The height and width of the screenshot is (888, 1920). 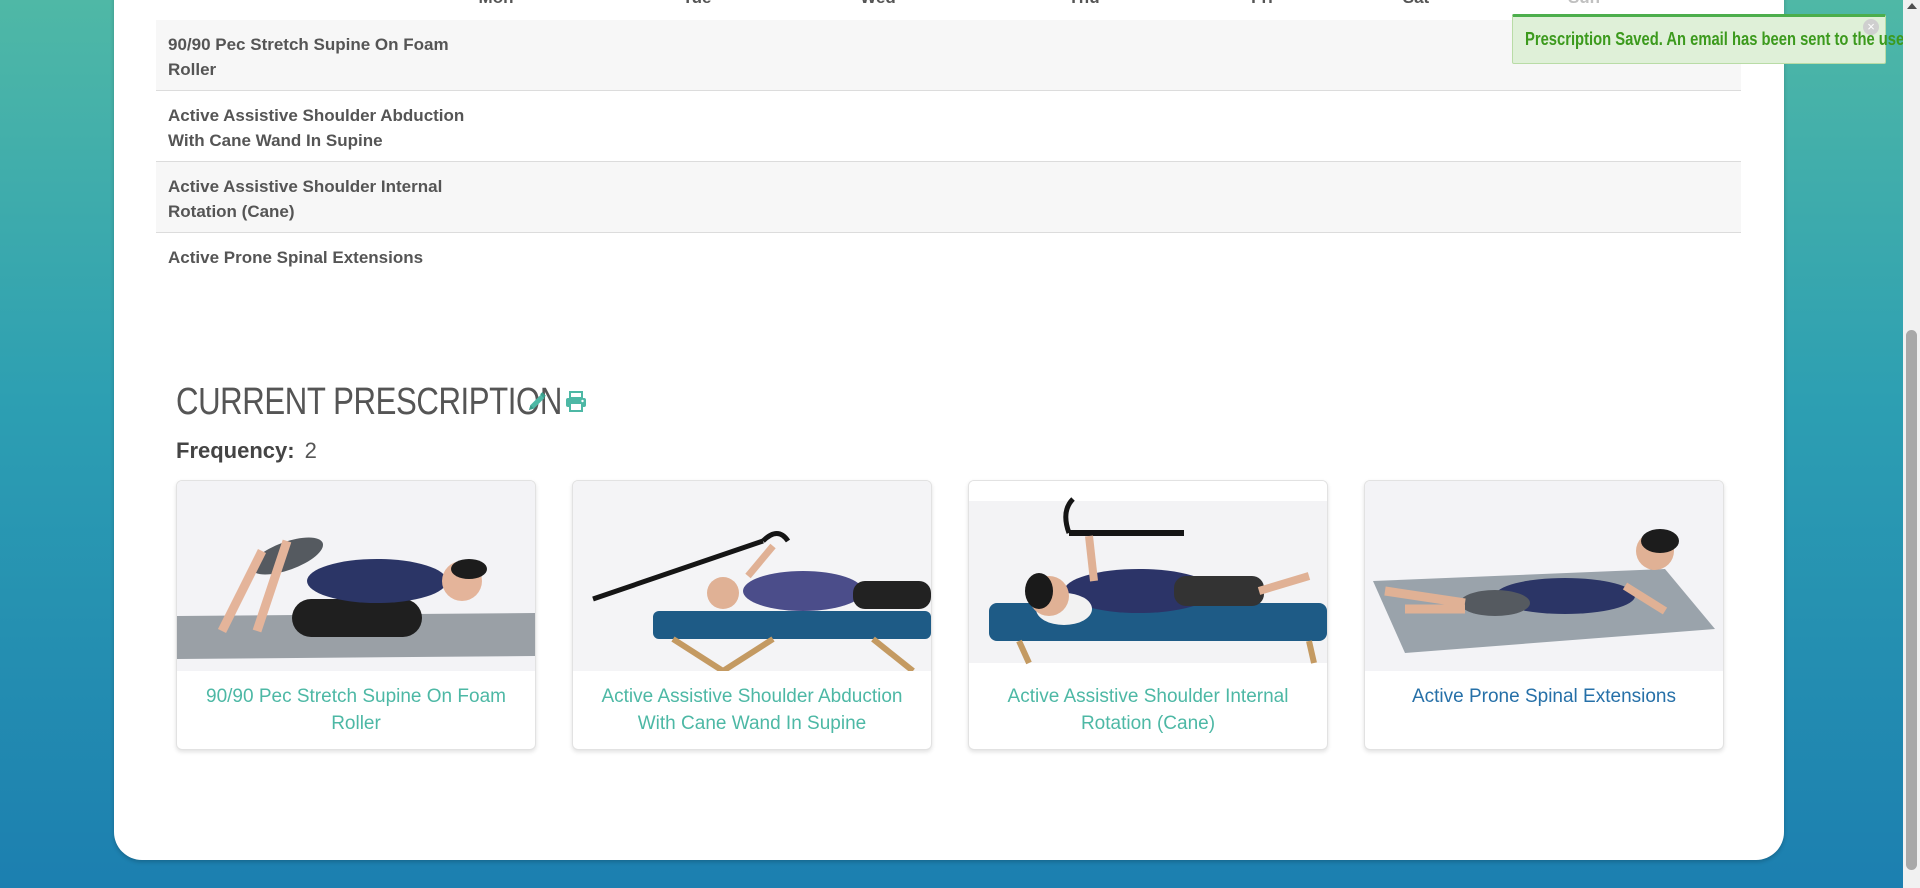 I want to click on exercise-image-shoulder-abduction, so click(x=752, y=576).